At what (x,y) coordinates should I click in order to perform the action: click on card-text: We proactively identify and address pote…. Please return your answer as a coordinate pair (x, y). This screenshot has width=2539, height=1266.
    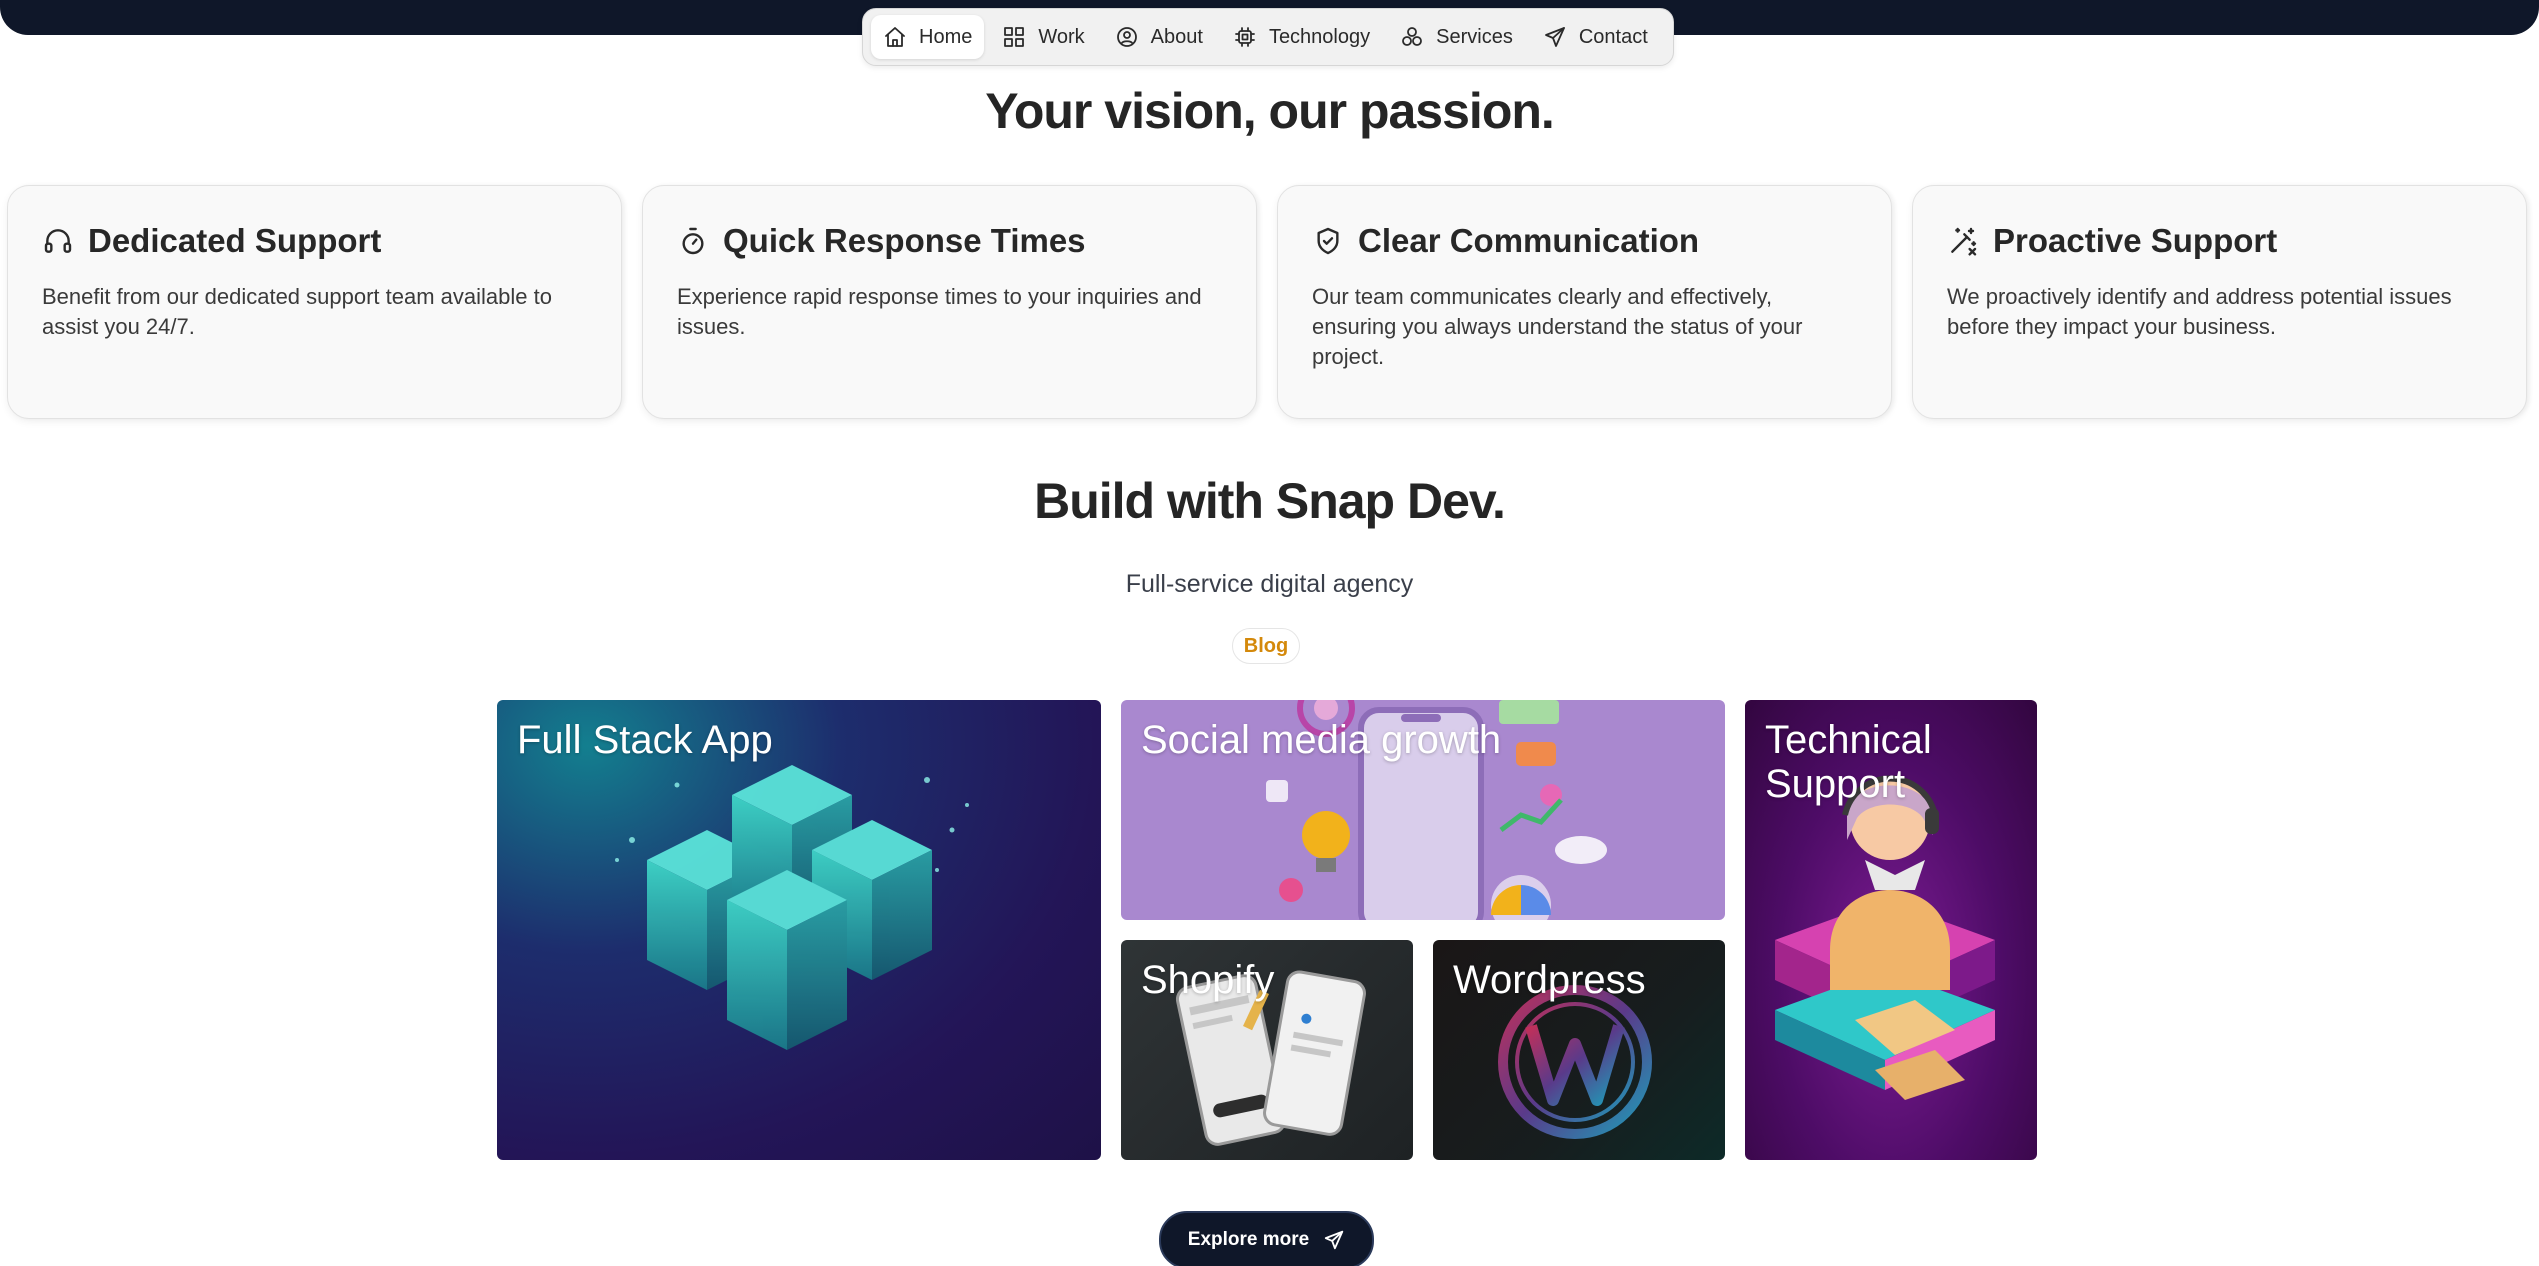
    Looking at the image, I should click on (2199, 311).